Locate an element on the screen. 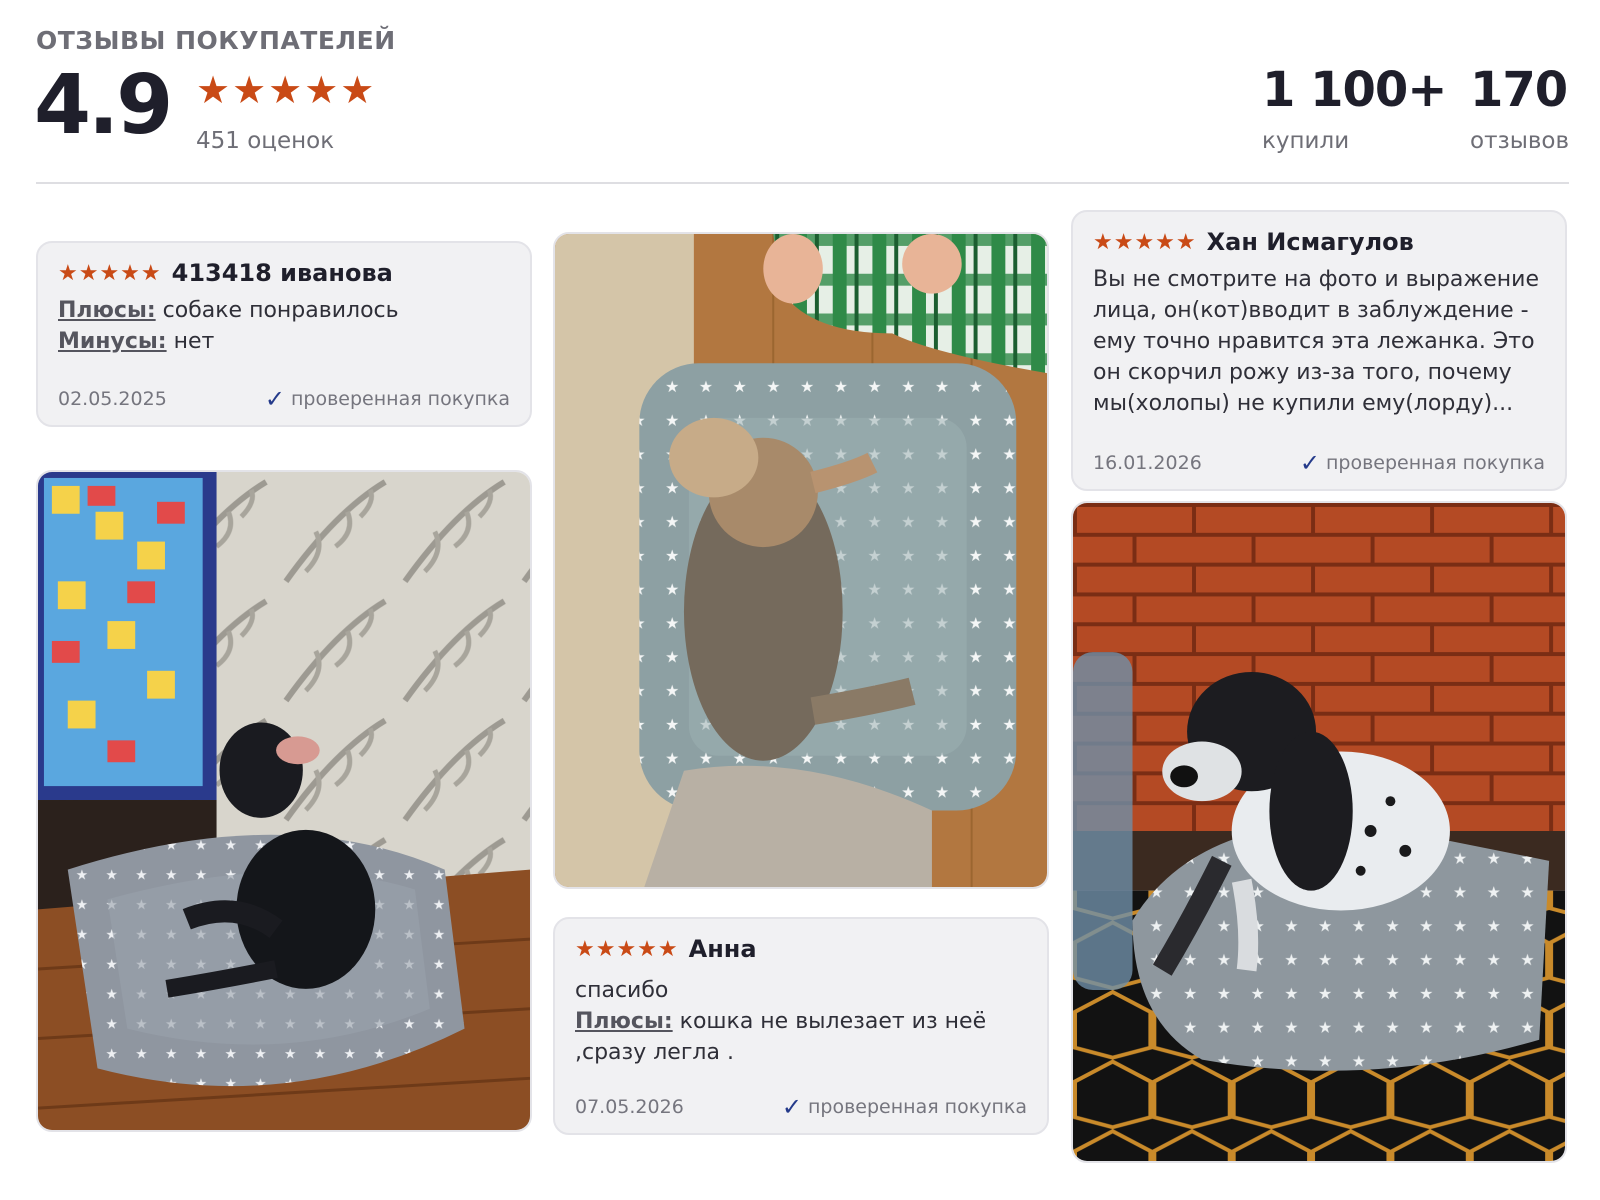 The height and width of the screenshot is (1200, 1600). review-date: 02.05.2025 is located at coordinates (112, 399).